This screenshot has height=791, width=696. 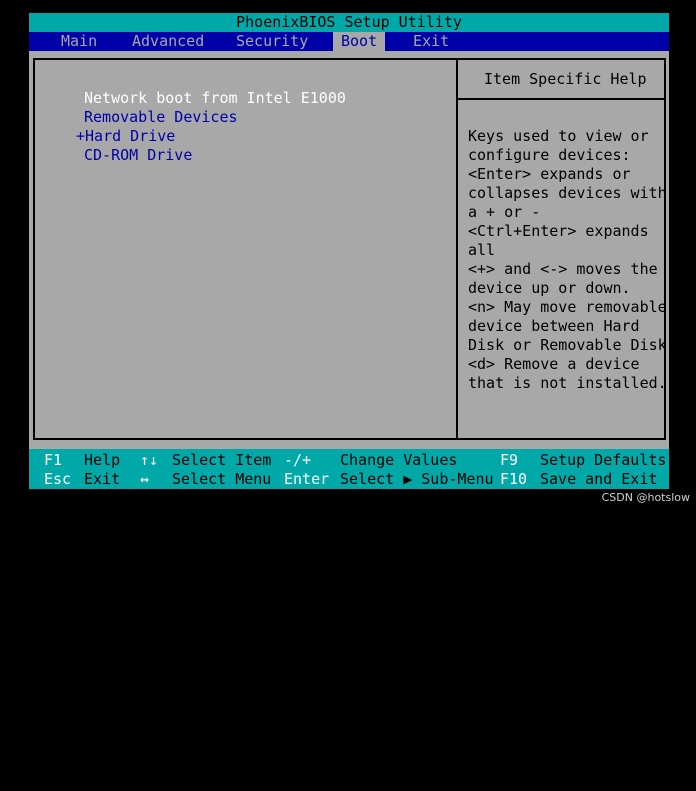 What do you see at coordinates (567, 193) in the screenshot?
I see `help-line: collapses devices with` at bounding box center [567, 193].